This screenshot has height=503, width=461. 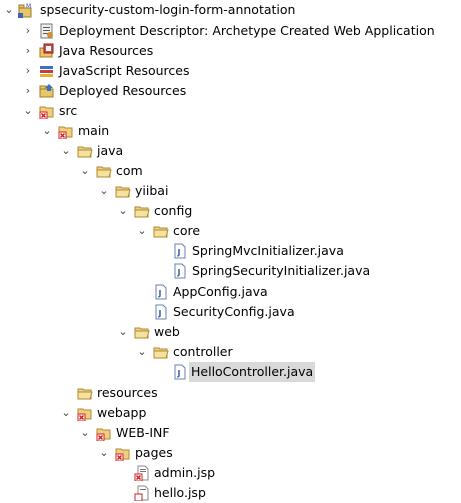 What do you see at coordinates (187, 230) in the screenshot?
I see `tree-item-label: core` at bounding box center [187, 230].